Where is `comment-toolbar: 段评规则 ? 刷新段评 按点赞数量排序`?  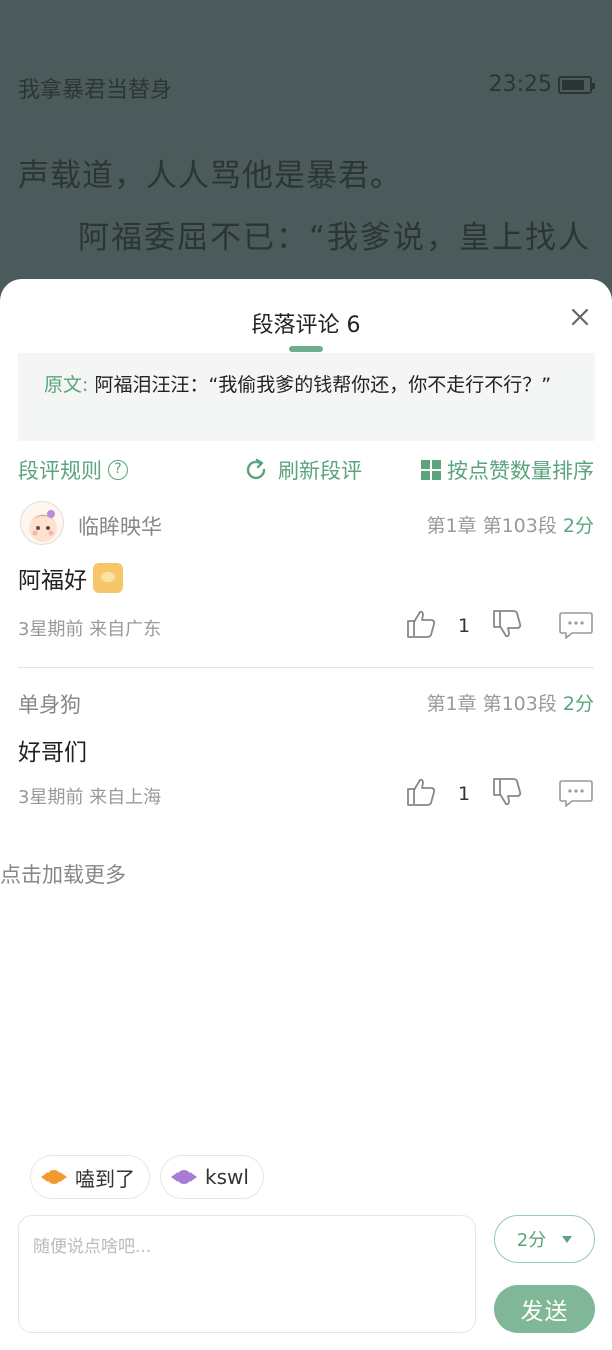 comment-toolbar: 段评规则 ? 刷新段评 按点赞数量排序 is located at coordinates (306, 470).